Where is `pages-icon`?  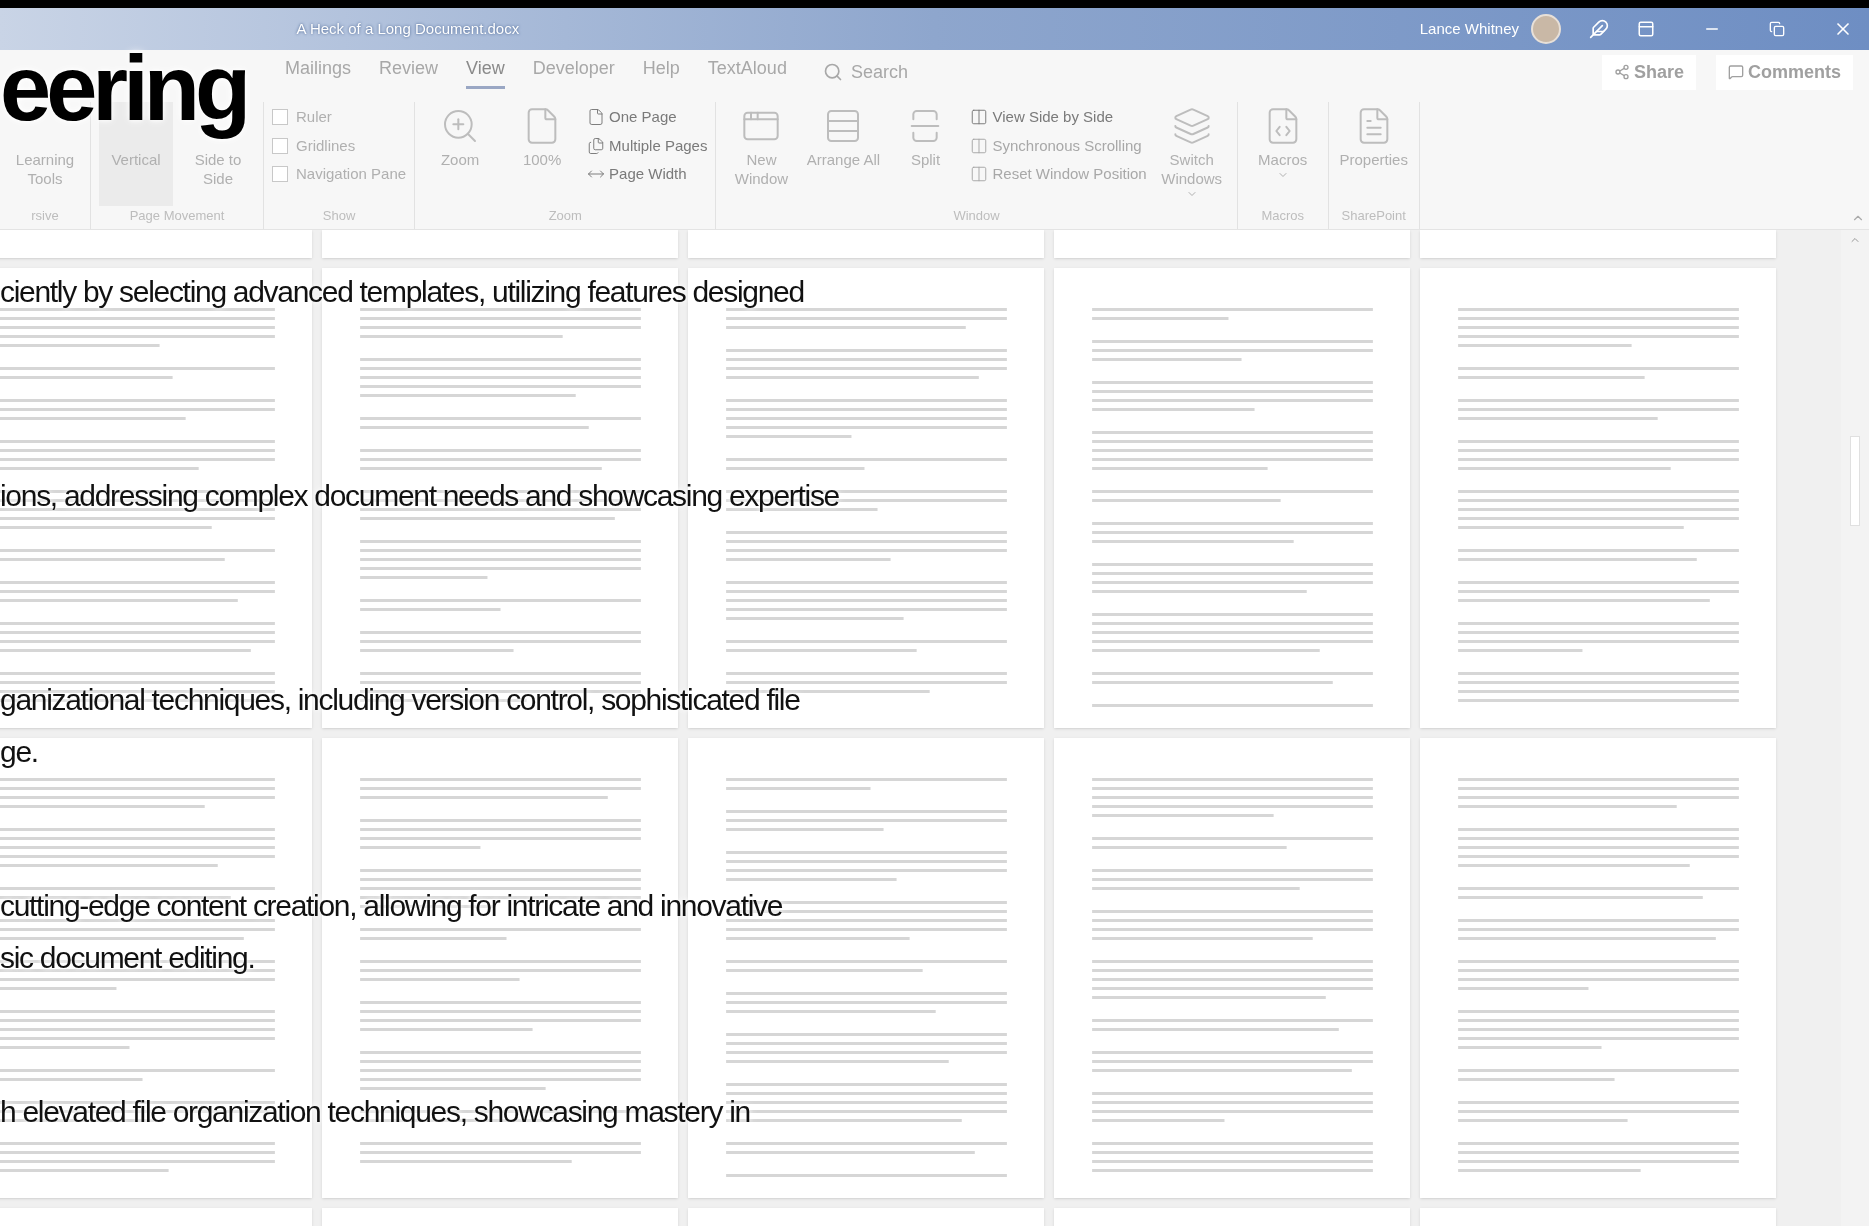
pages-icon is located at coordinates (596, 145).